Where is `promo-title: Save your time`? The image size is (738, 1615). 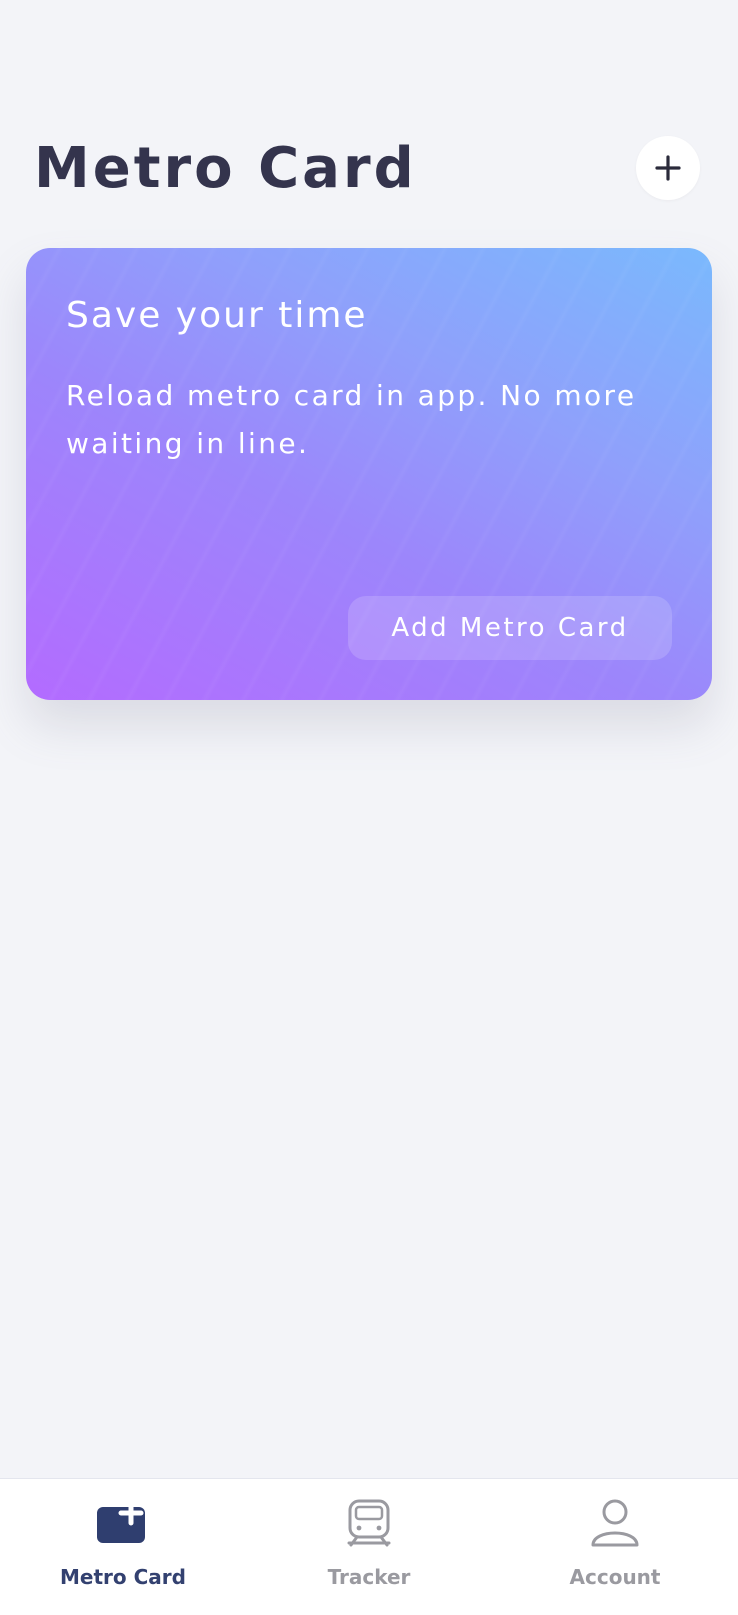
promo-title: Save your time is located at coordinates (217, 315).